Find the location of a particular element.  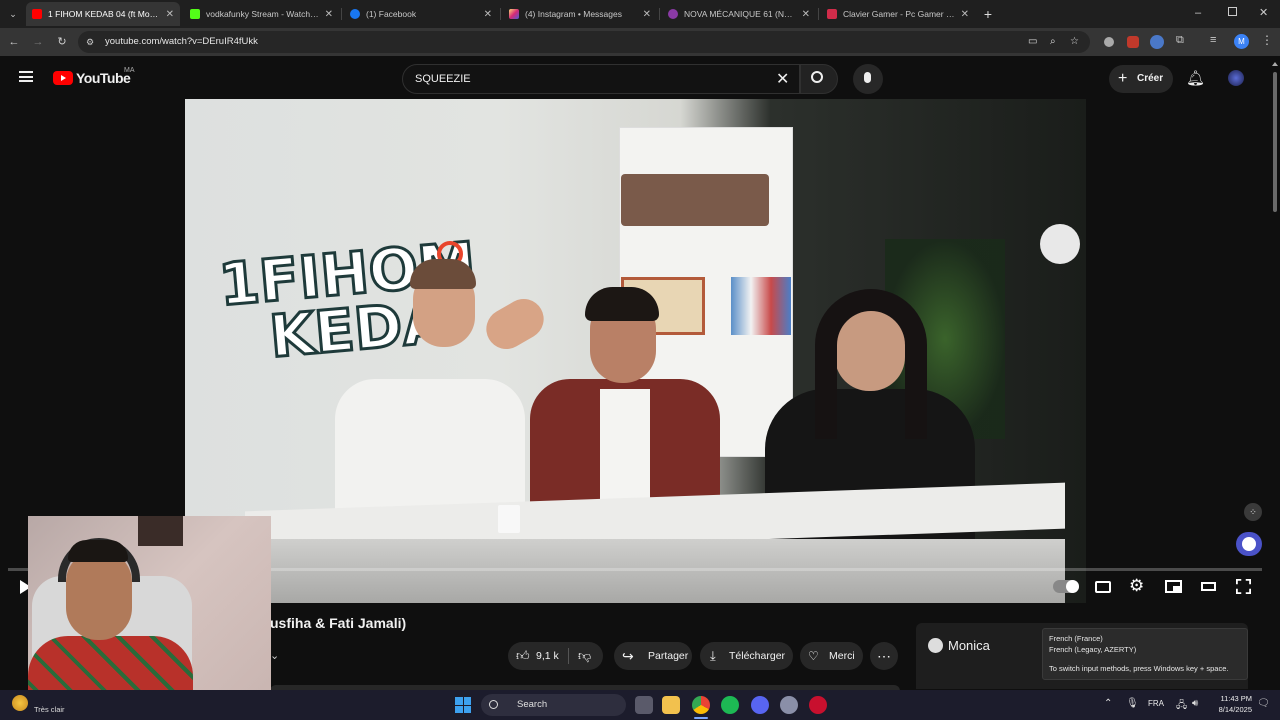

monica-bot-icon is located at coordinates (1249, 544).